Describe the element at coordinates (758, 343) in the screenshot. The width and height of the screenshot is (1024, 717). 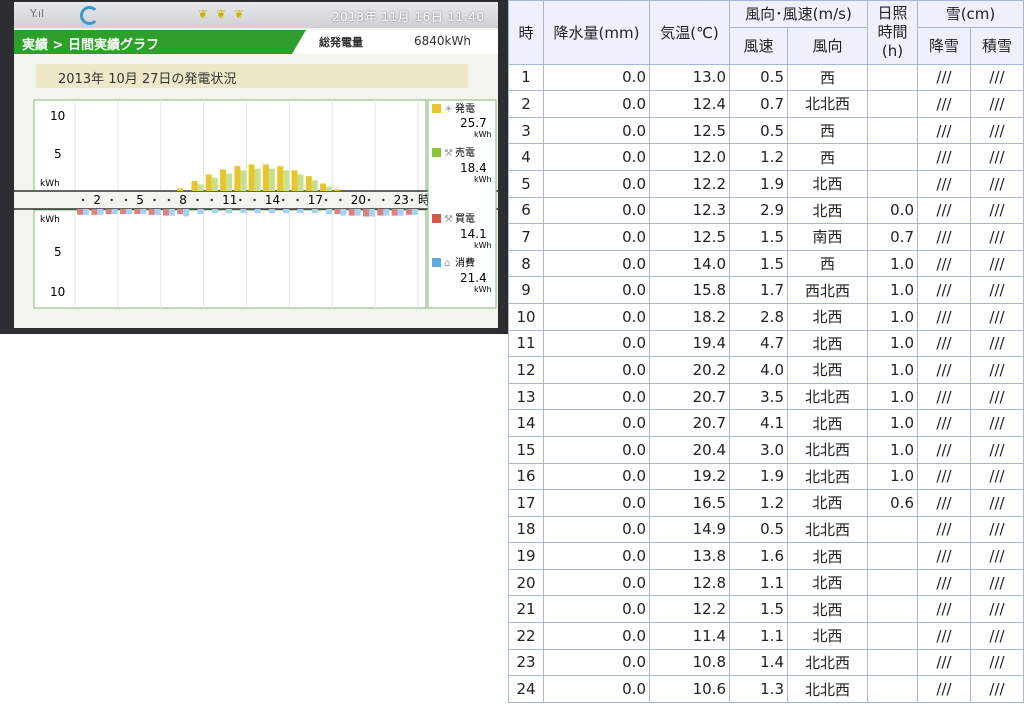
I see `cell-wind-speed: 4.7` at that location.